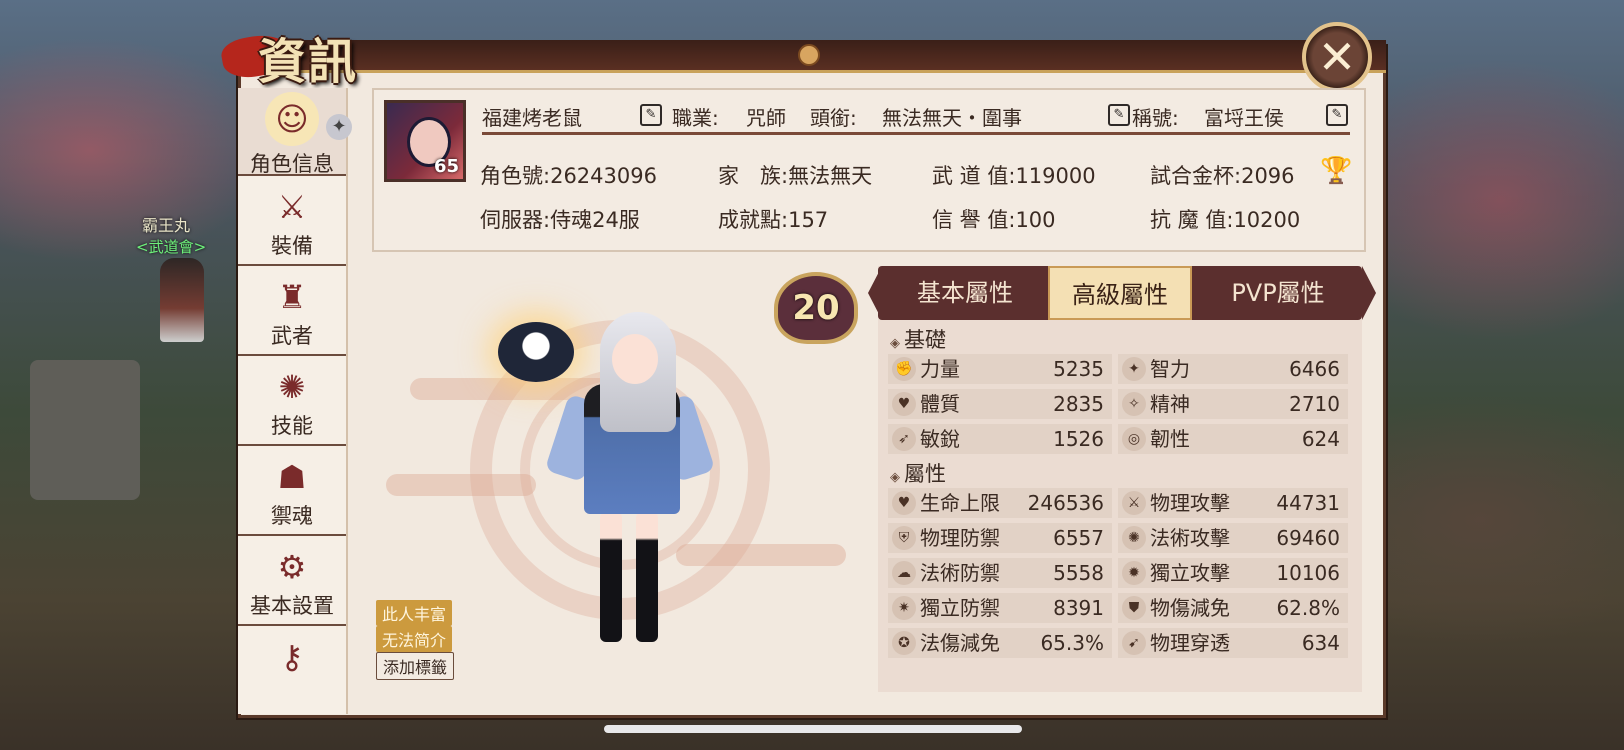 This screenshot has width=1624, height=750. What do you see at coordinates (918, 474) in the screenshot?
I see `section-attributes: ◈ 屬性` at bounding box center [918, 474].